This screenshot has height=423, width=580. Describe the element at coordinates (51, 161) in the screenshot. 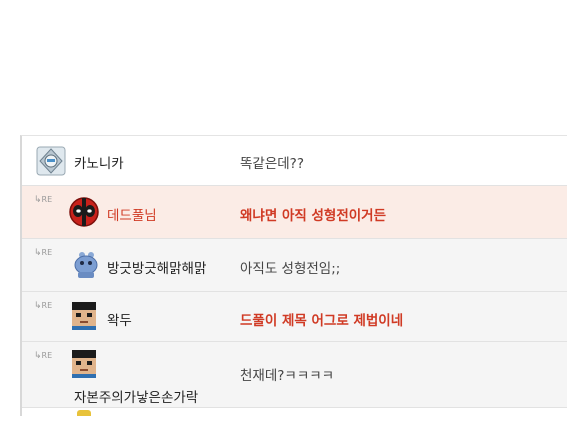

I see `robot-knight-avatar-icon` at that location.